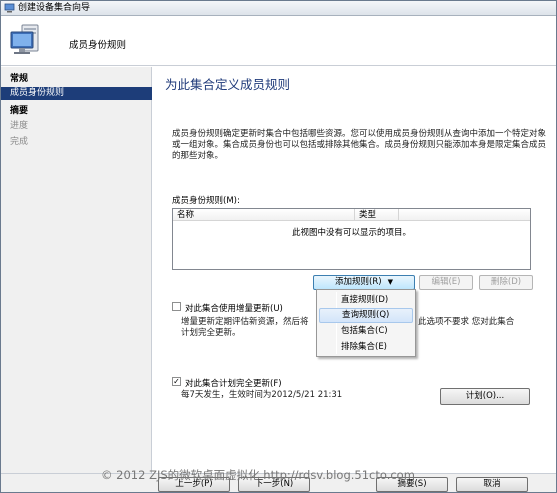 This screenshot has width=557, height=493. I want to click on menu-item-exclude-collection: 排除集合(E), so click(366, 347).